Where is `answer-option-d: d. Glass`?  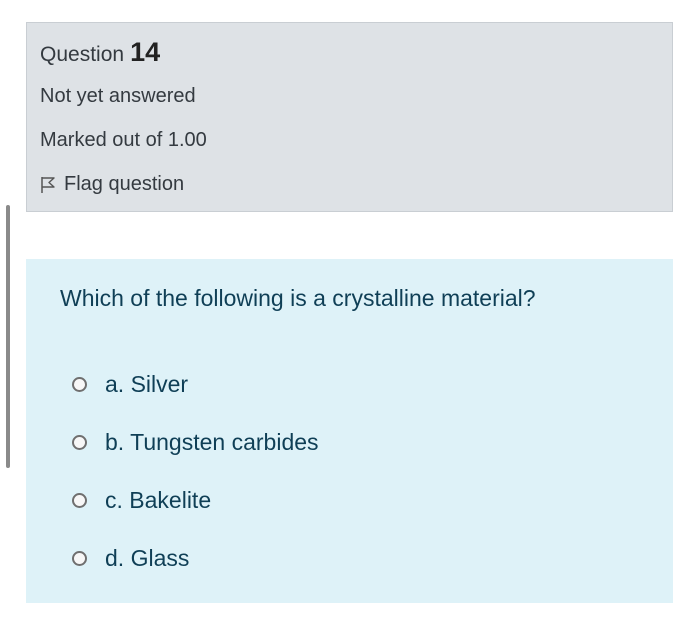
answer-option-d: d. Glass is located at coordinates (195, 558).